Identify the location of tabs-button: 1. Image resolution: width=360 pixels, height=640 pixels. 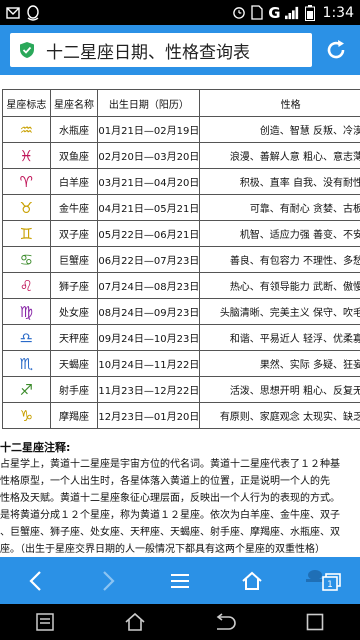
(324, 580).